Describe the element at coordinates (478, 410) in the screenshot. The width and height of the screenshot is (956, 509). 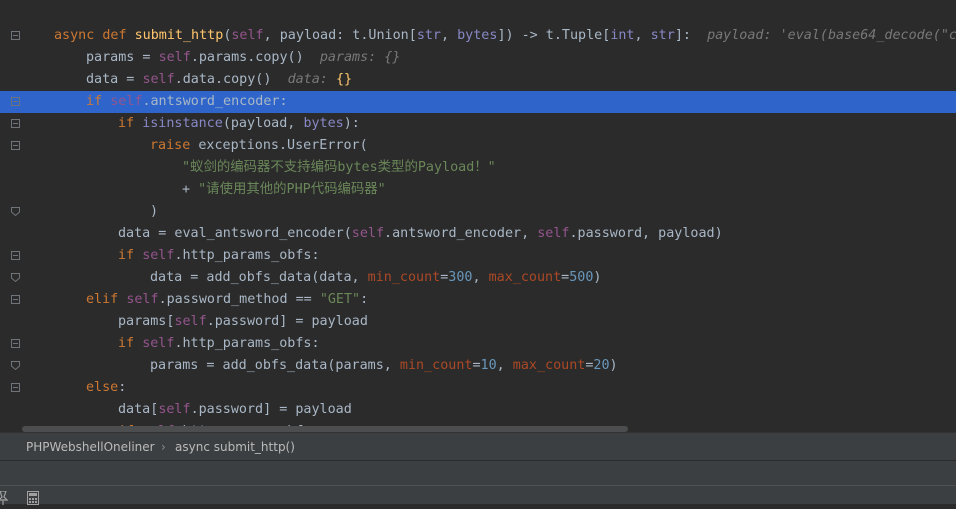
I see `code-line: data[self.password] = payload` at that location.